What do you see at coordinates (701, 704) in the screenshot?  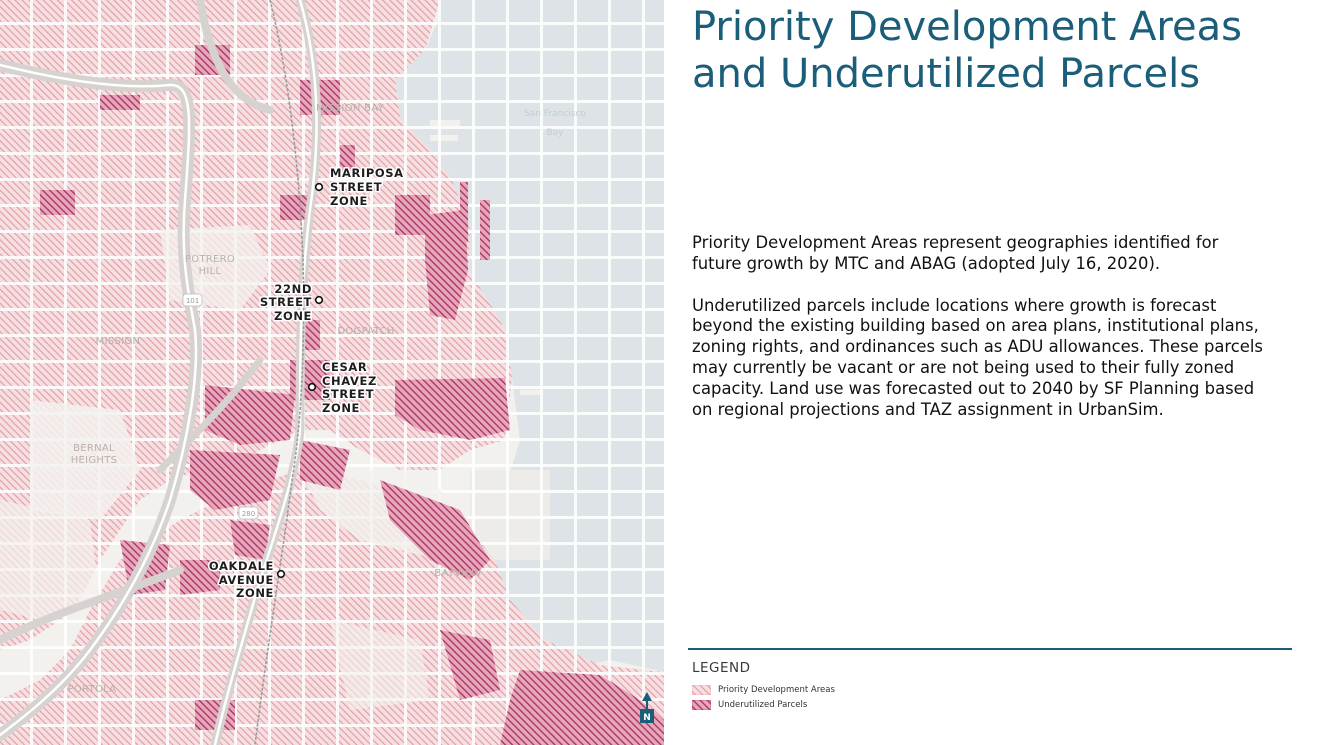 I see `underutilized-swatch-icon` at bounding box center [701, 704].